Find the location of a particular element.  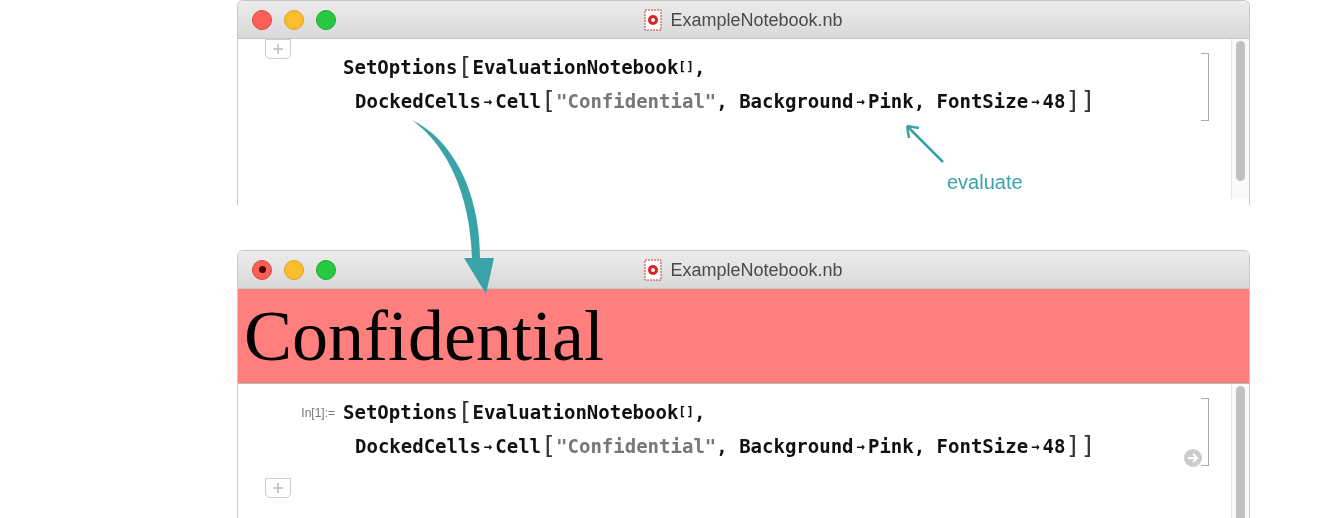

cell-bracket is located at coordinates (1205, 87).